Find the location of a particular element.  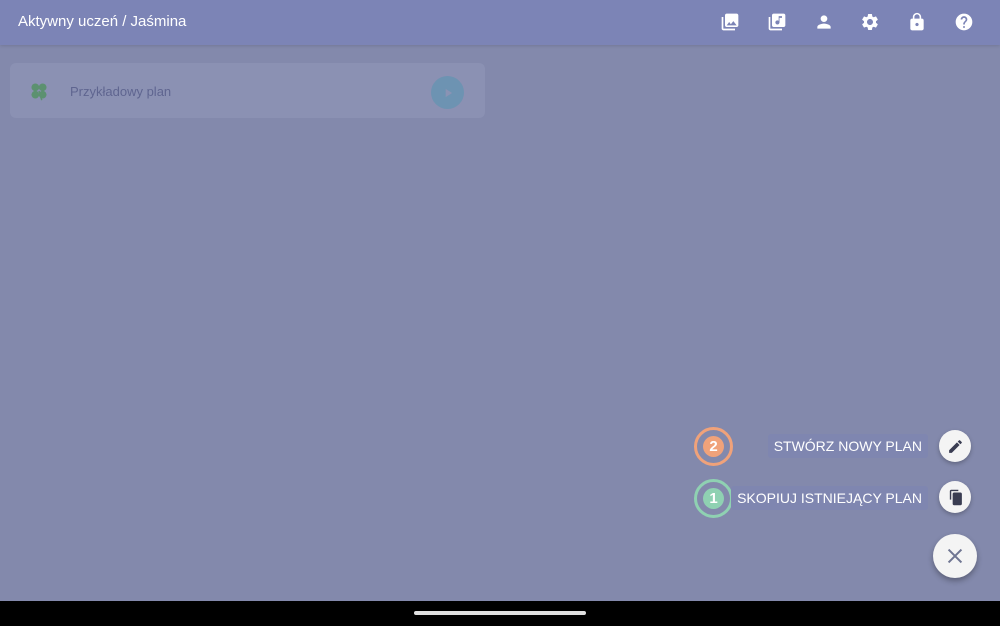

pencil-icon is located at coordinates (955, 446).